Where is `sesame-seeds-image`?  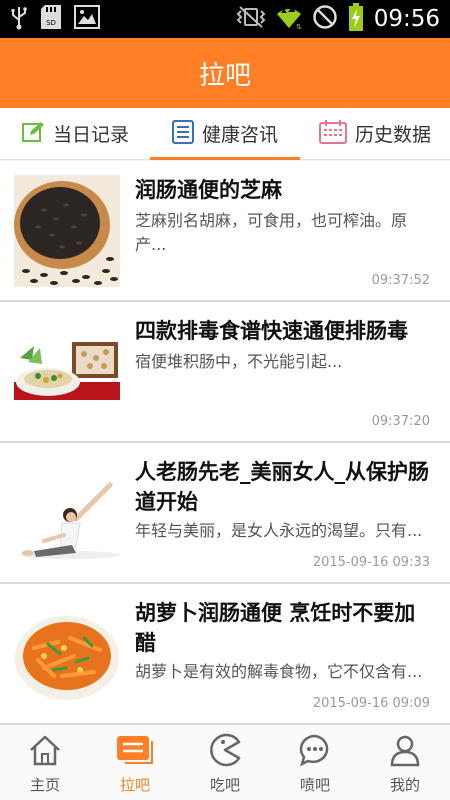
sesame-seeds-image is located at coordinates (67, 231).